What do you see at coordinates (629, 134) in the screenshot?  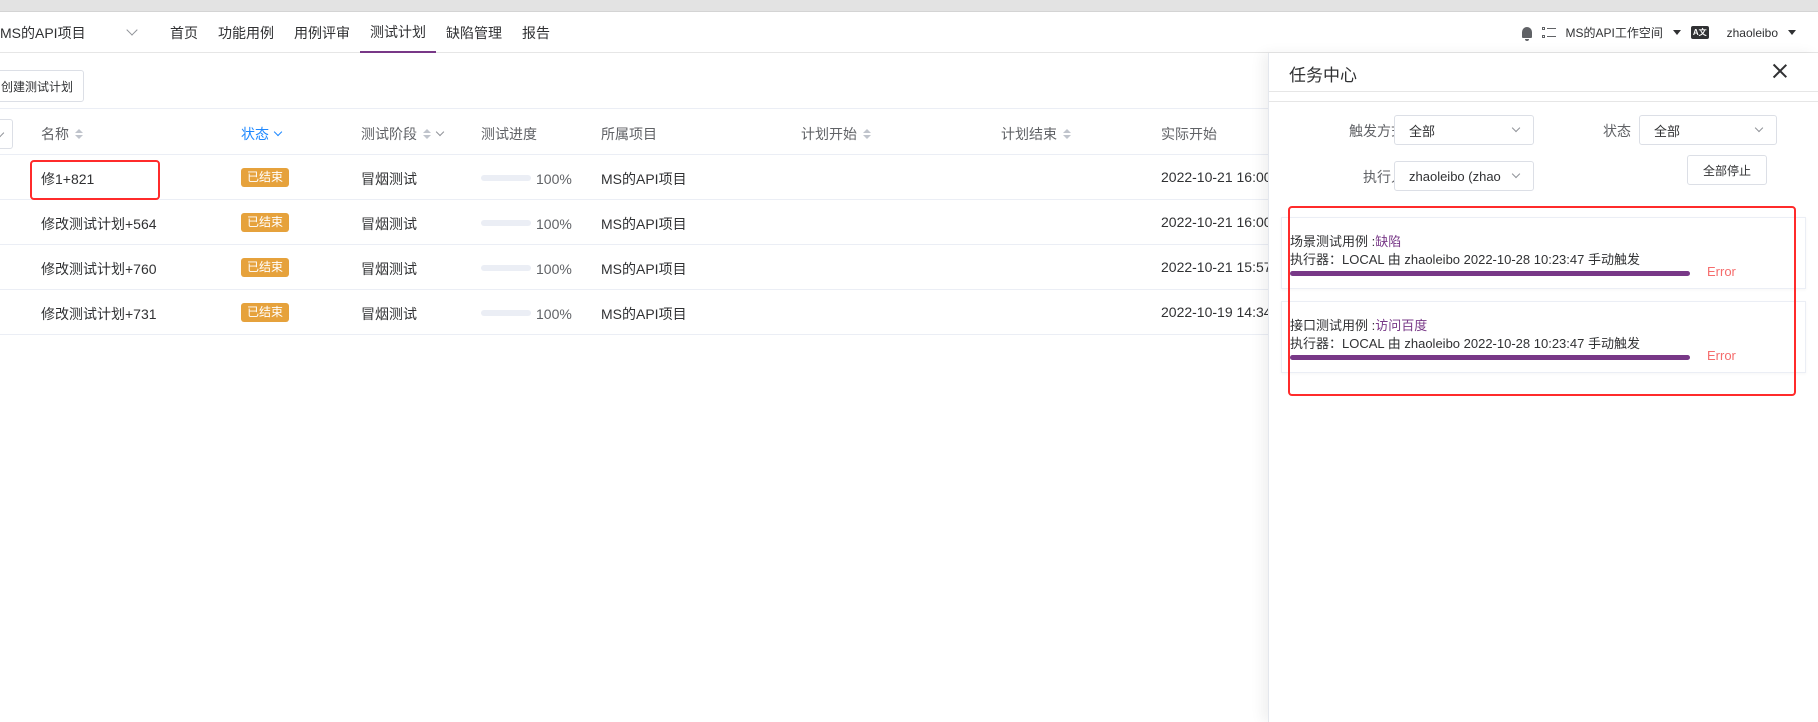 I see `column-header-project: 所属项目` at bounding box center [629, 134].